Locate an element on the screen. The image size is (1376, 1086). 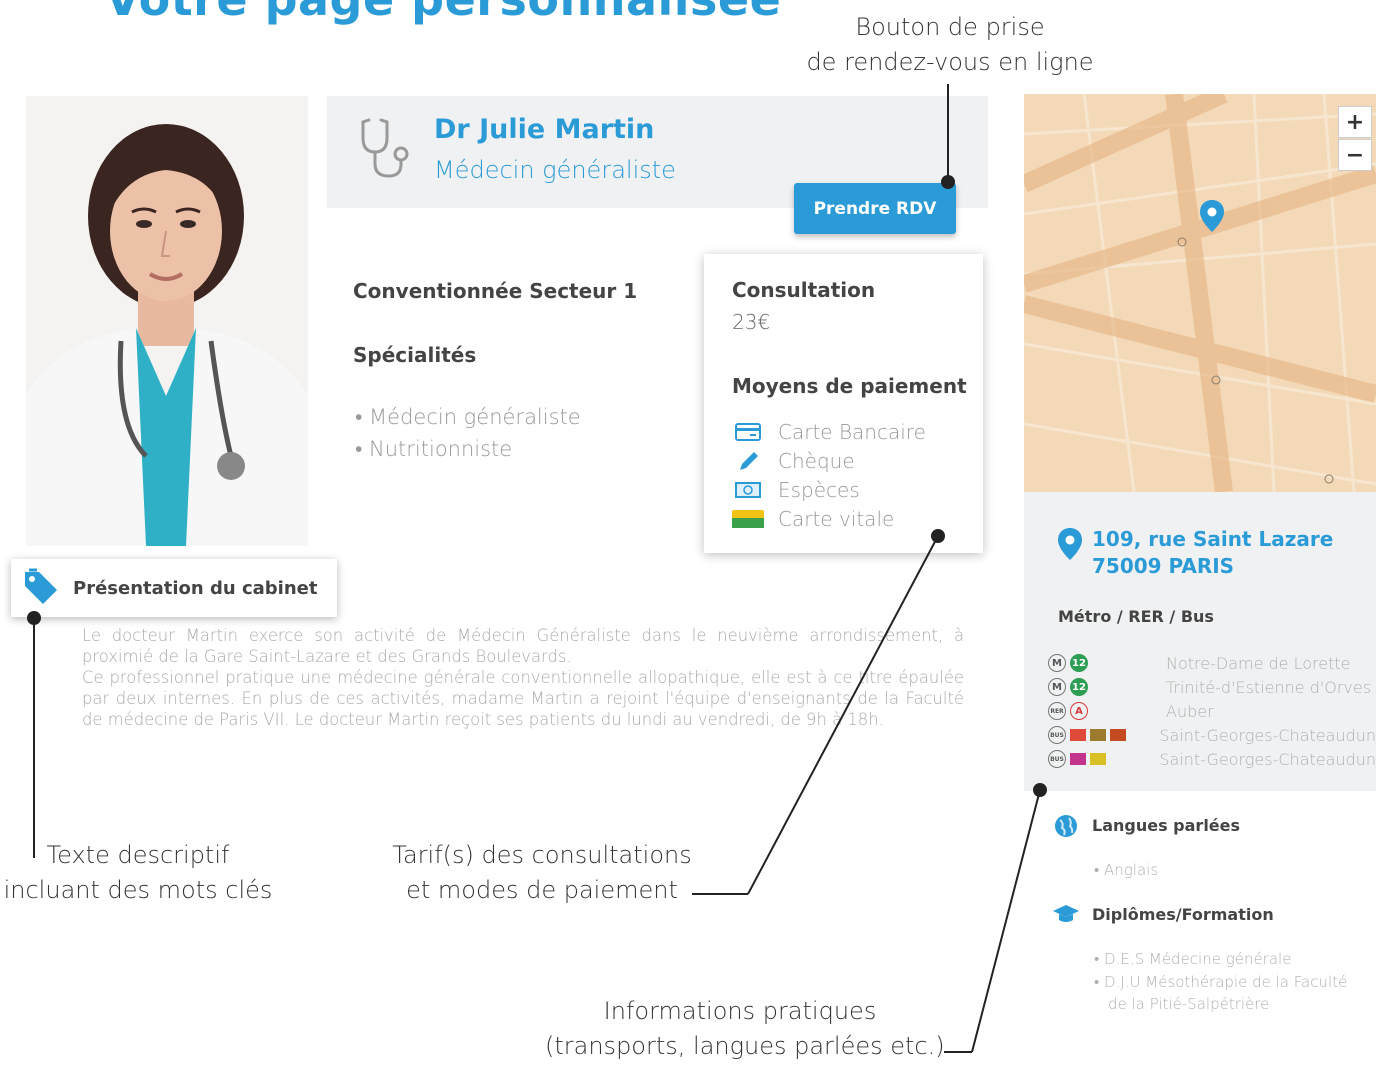
rer-a-icon: A is located at coordinates (1079, 711).